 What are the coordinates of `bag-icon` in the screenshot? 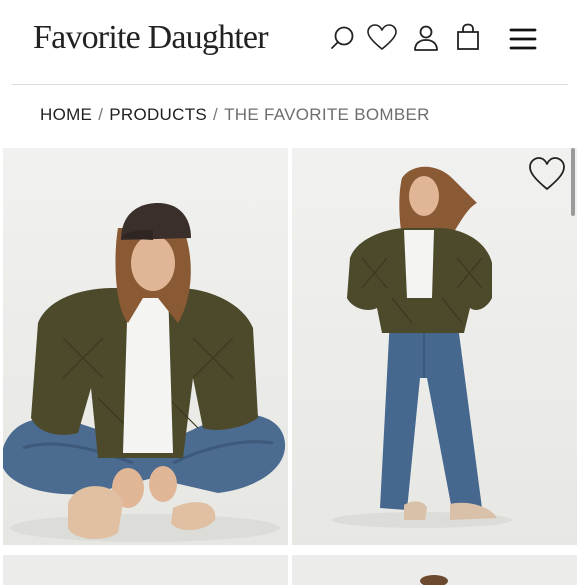 It's located at (468, 38).